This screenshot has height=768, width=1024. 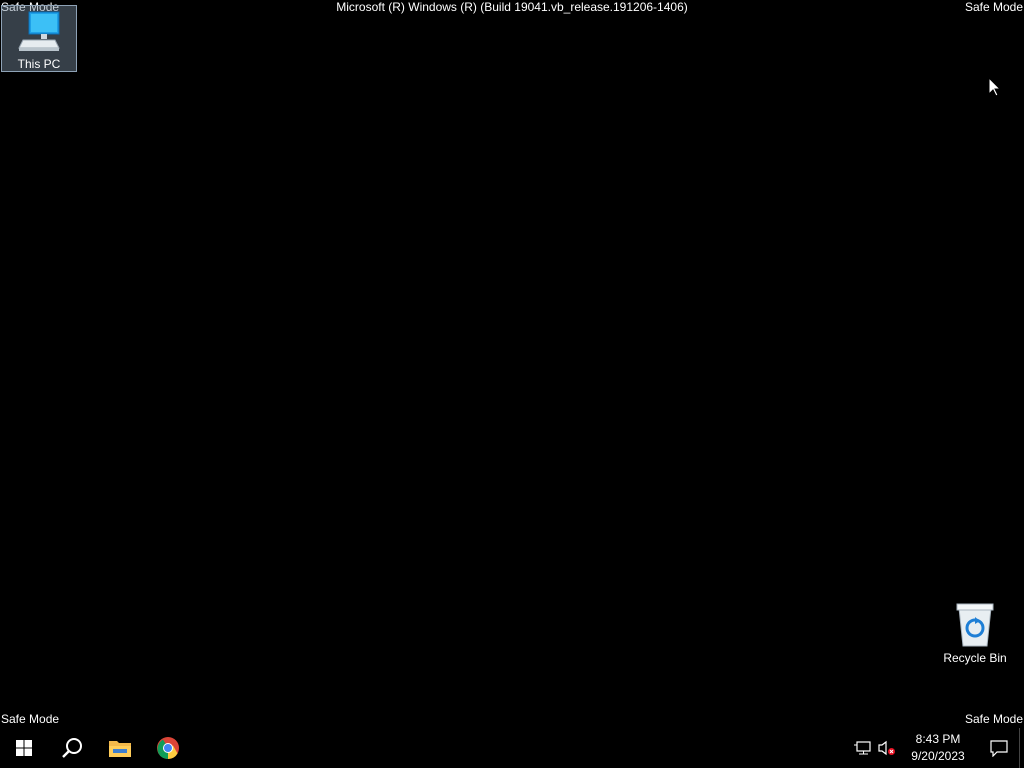 I want to click on clock-time: 8:43 PM, so click(x=938, y=739).